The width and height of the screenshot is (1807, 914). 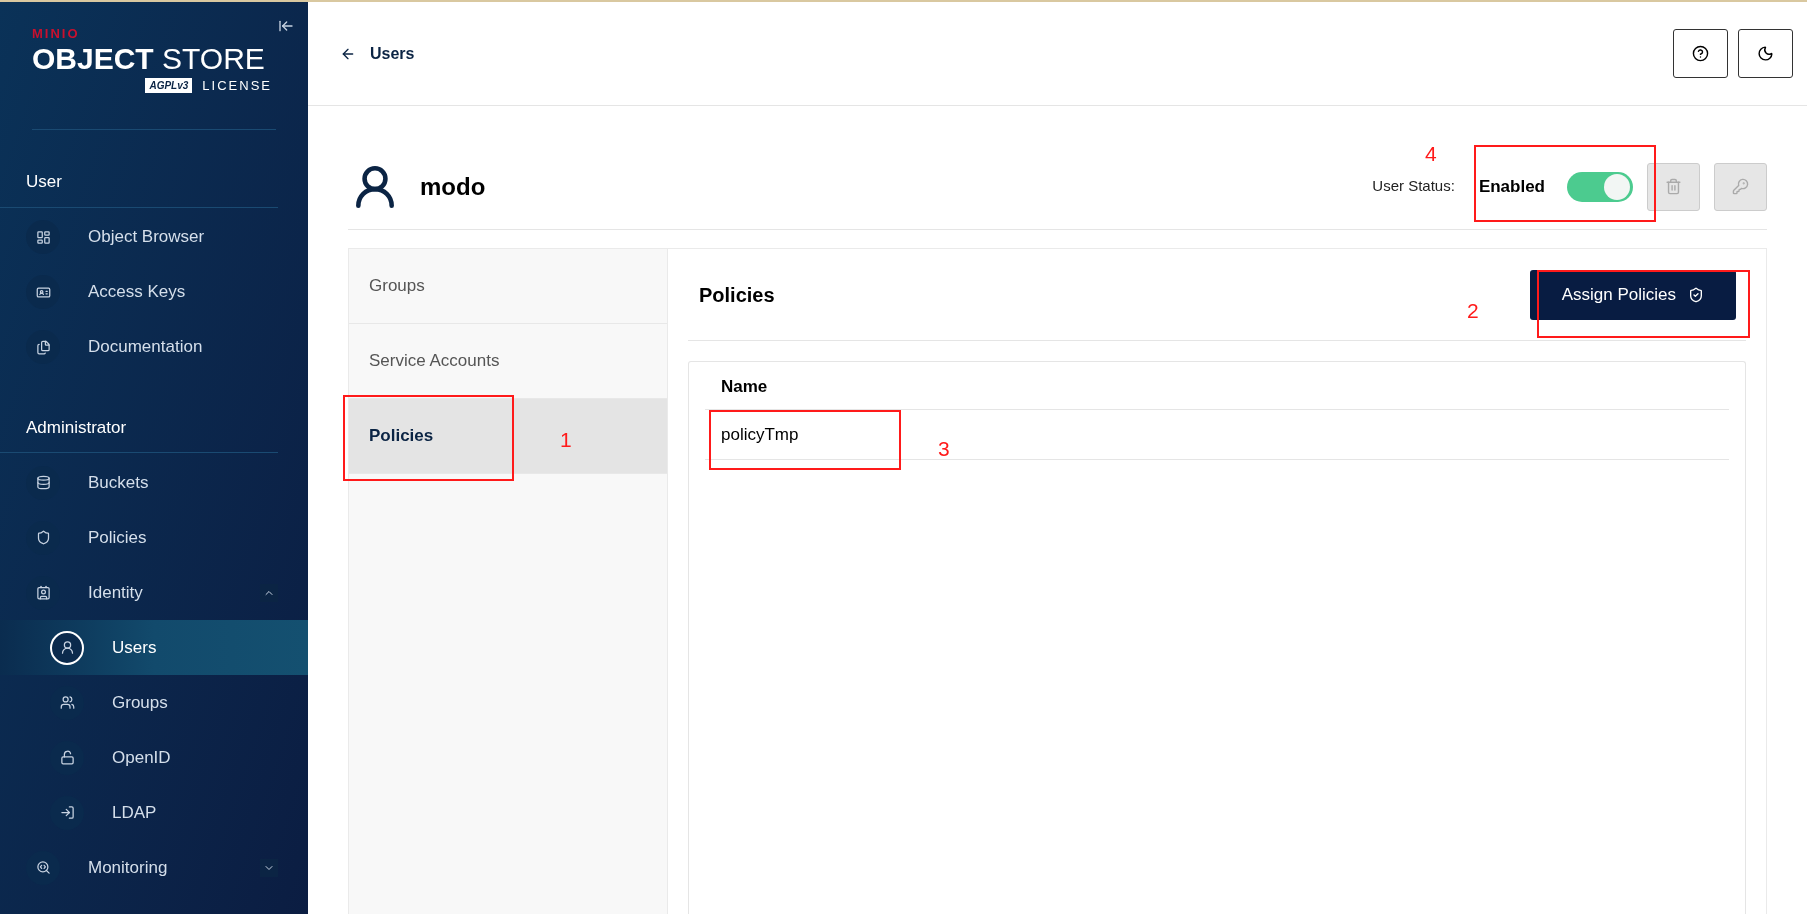 What do you see at coordinates (164, 757) in the screenshot?
I see `nav-item: OpenID` at bounding box center [164, 757].